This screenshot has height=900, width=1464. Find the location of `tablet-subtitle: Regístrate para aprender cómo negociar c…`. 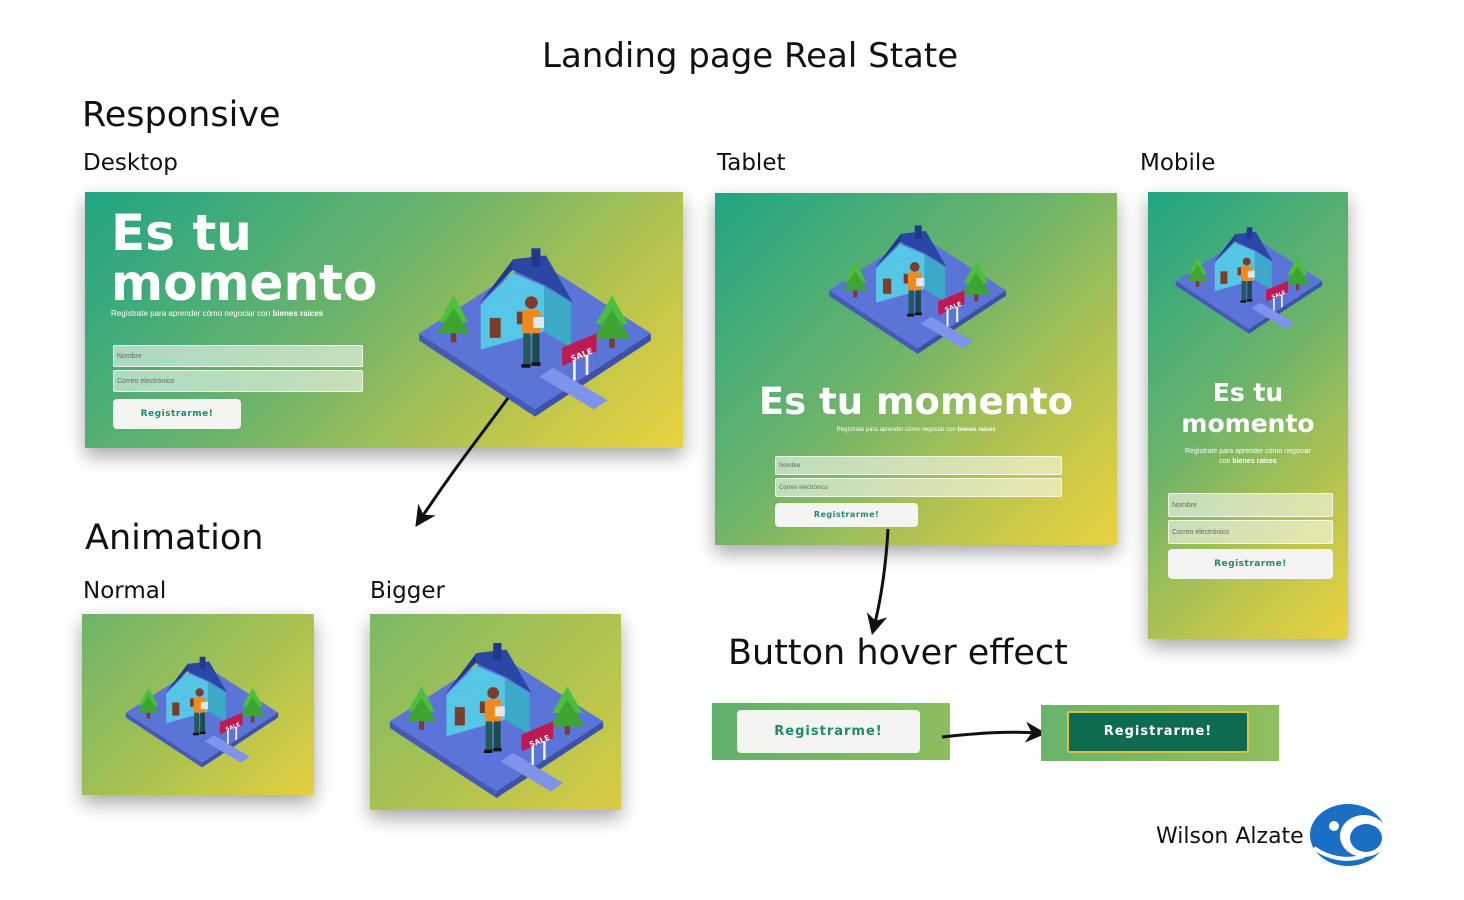

tablet-subtitle: Regístrate para aprender cómo negociar c… is located at coordinates (916, 430).